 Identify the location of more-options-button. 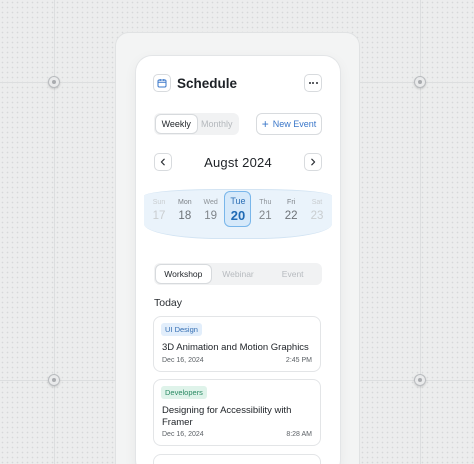
(313, 83).